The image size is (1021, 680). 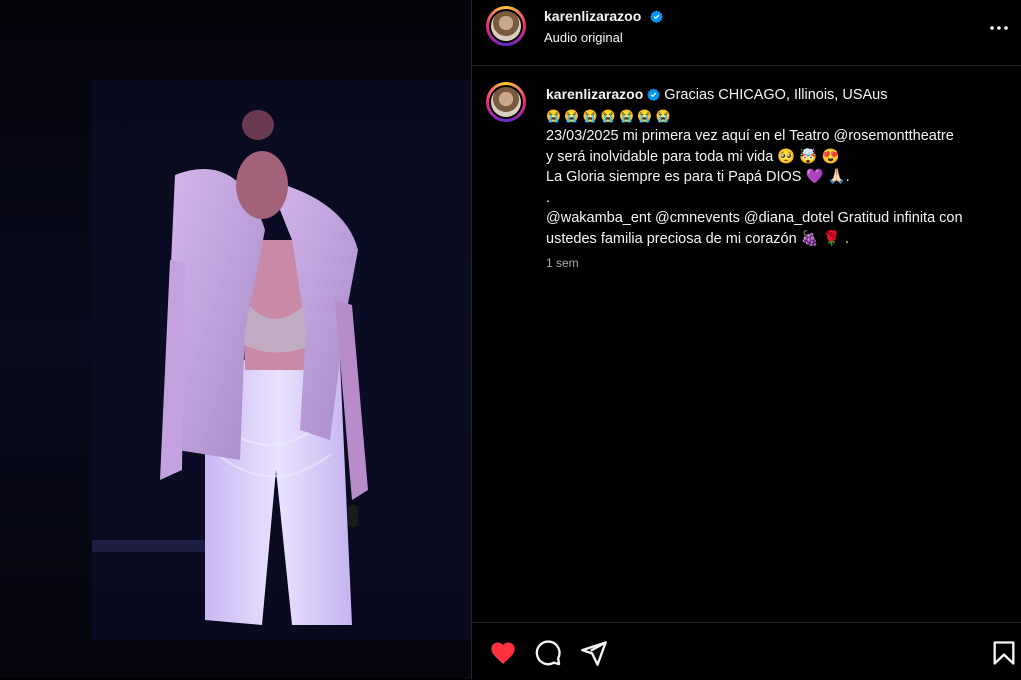 I want to click on audio-label: Audio original, so click(x=583, y=37).